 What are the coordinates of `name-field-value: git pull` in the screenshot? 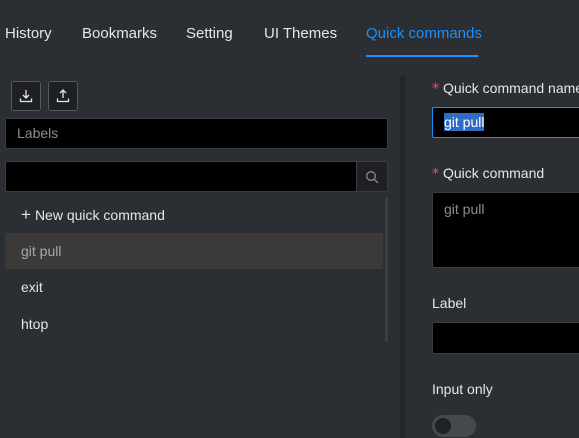 It's located at (464, 122).